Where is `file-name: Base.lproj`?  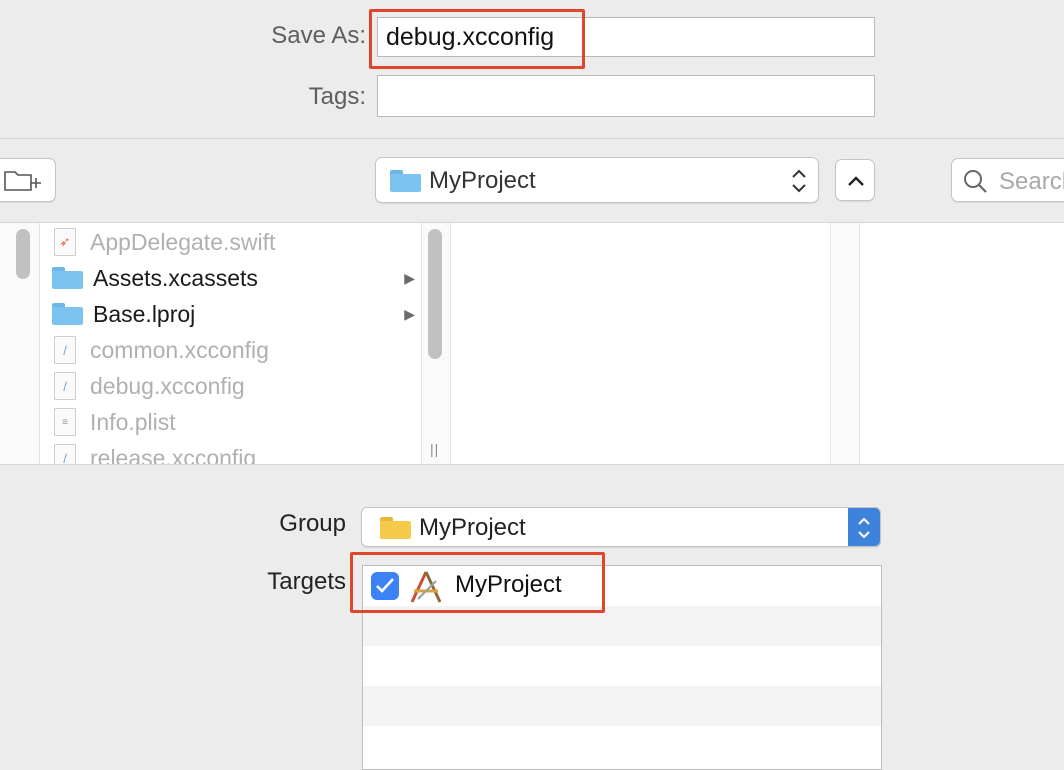 file-name: Base.lproj is located at coordinates (144, 313).